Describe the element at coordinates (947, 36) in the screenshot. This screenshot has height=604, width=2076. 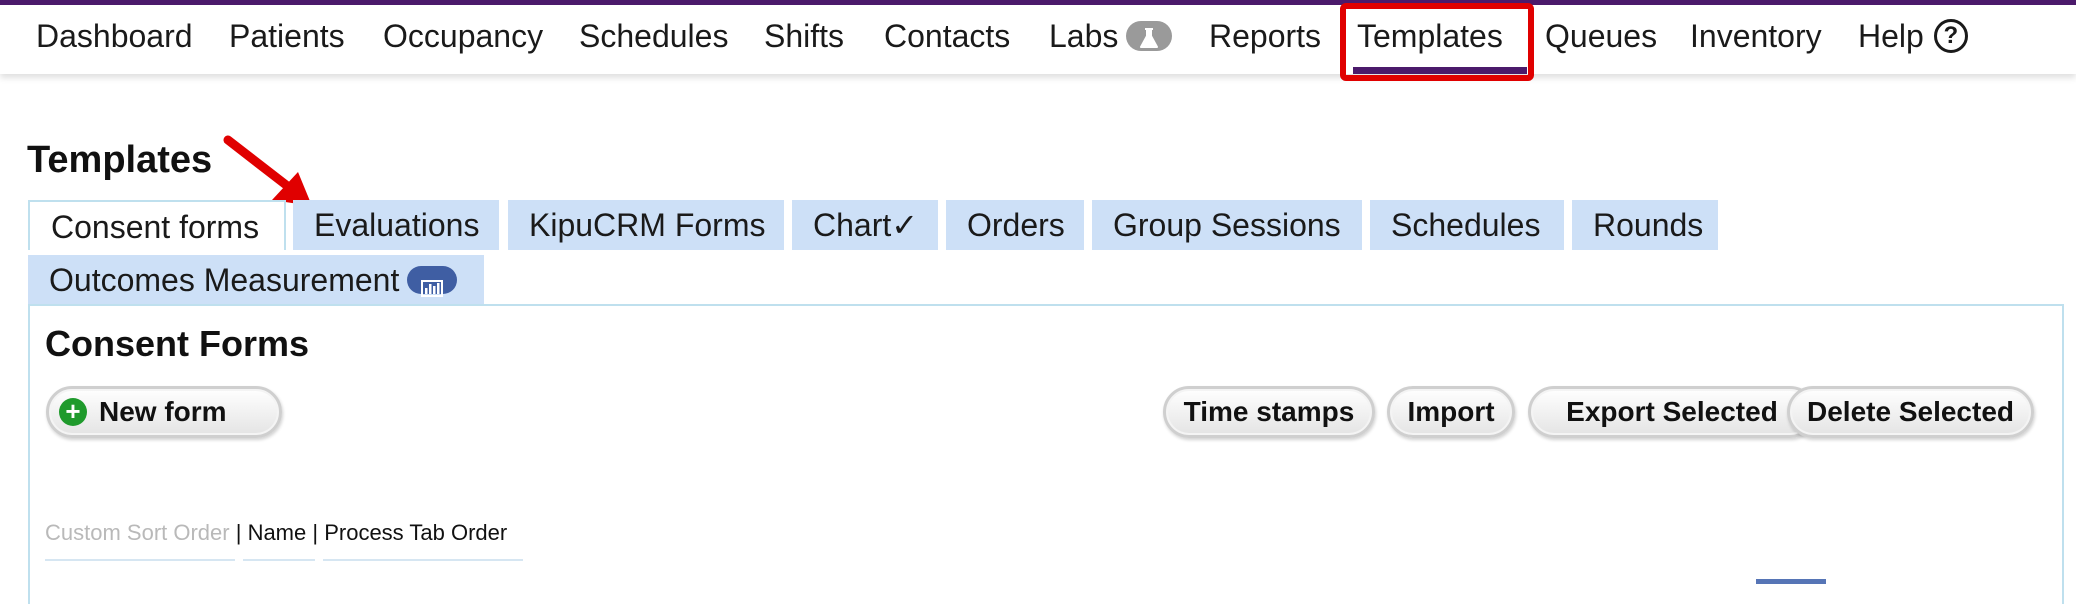
I see `nav-item-contacts: Contacts` at that location.